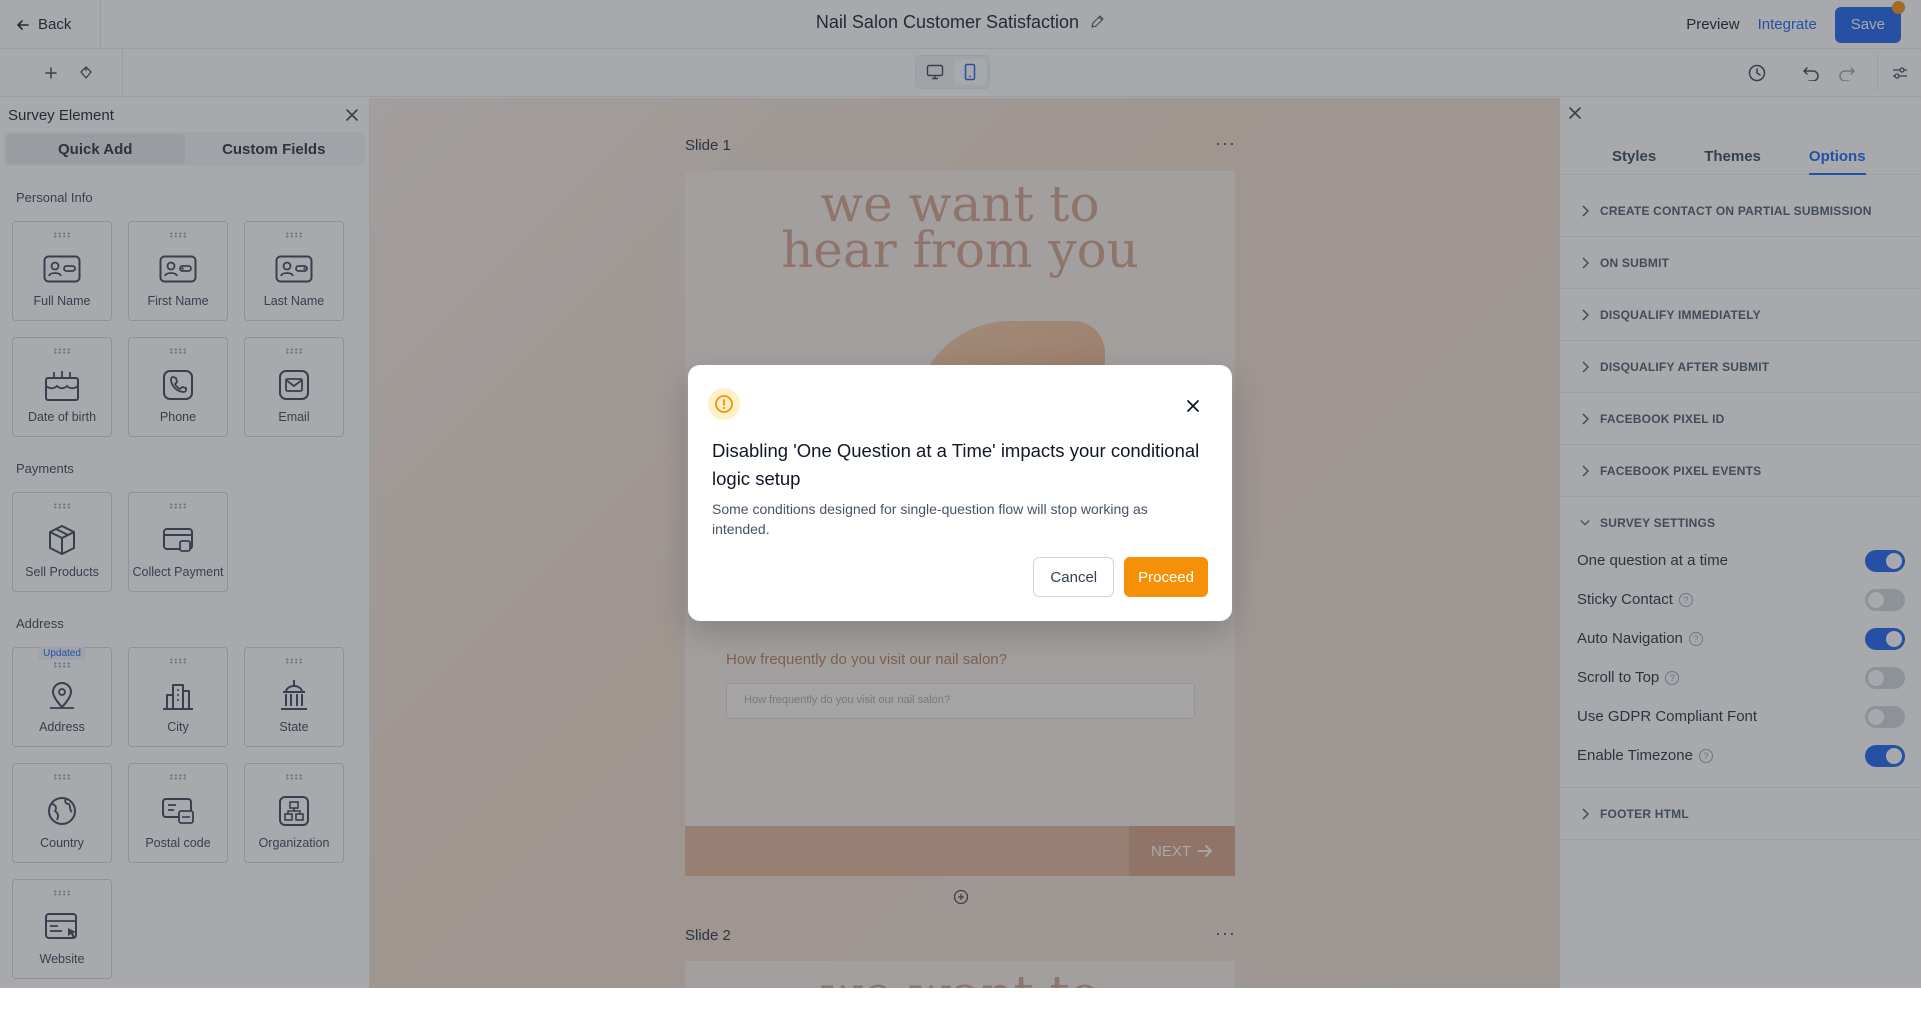 Image resolution: width=1921 pixels, height=1026 pixels. I want to click on bottom-strip, so click(960, 1007).